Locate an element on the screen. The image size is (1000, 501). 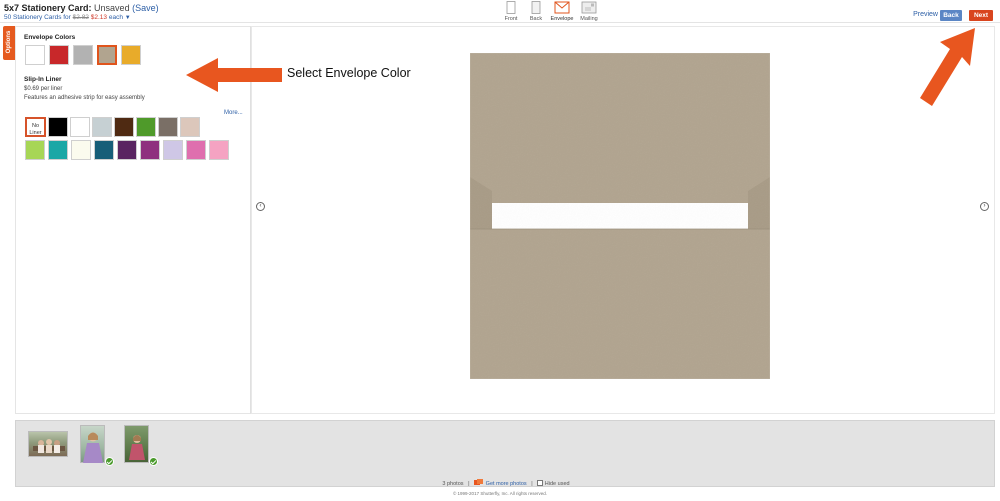
left-arrow-annotation is located at coordinates (234, 75).